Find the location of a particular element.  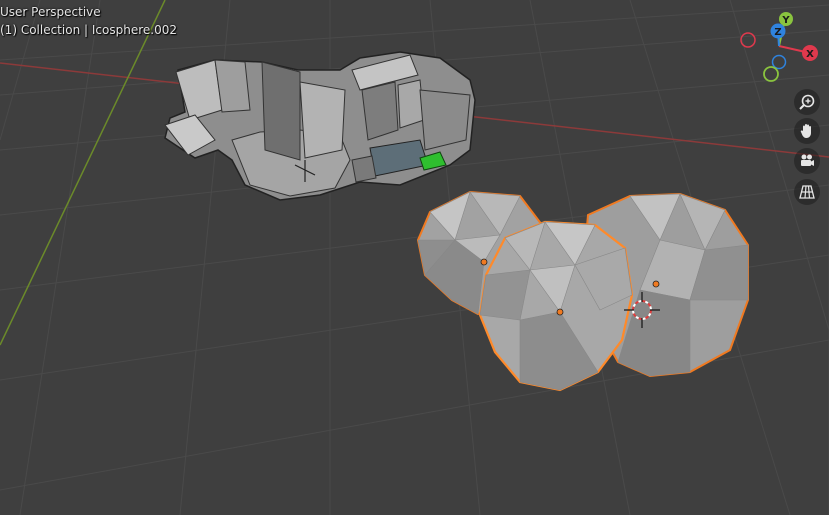

ortho-toggle-button is located at coordinates (807, 192).